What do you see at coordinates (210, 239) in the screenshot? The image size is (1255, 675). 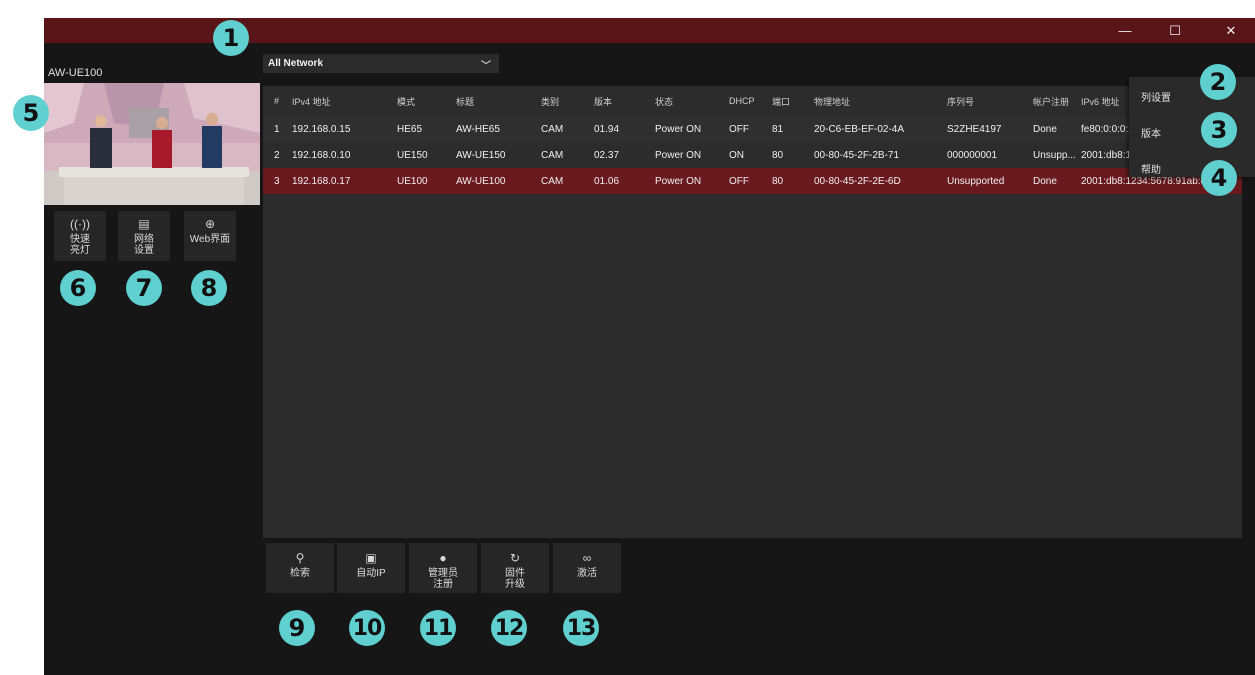 I see `web-ui-label: Web界面` at bounding box center [210, 239].